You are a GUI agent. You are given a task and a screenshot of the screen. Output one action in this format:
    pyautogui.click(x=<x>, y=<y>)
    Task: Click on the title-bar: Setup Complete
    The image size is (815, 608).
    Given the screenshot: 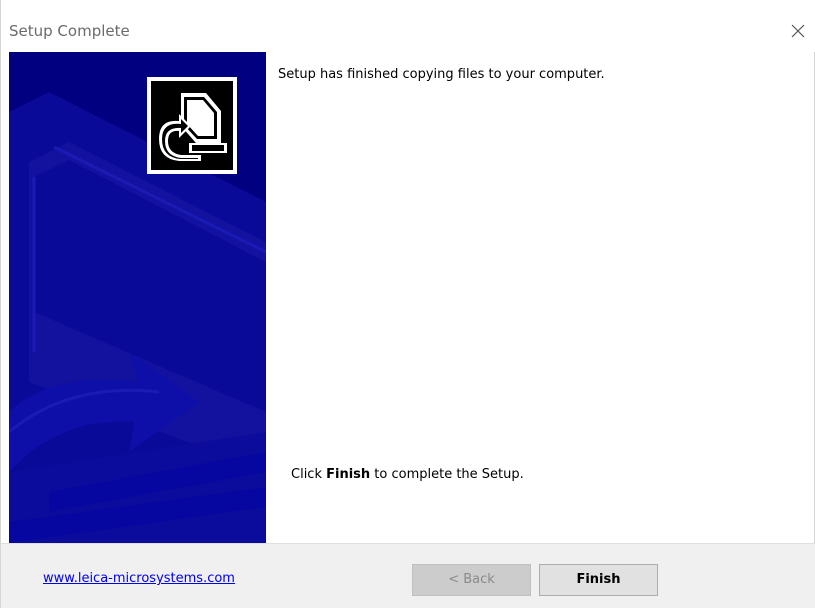 What is the action you would take?
    pyautogui.click(x=408, y=26)
    